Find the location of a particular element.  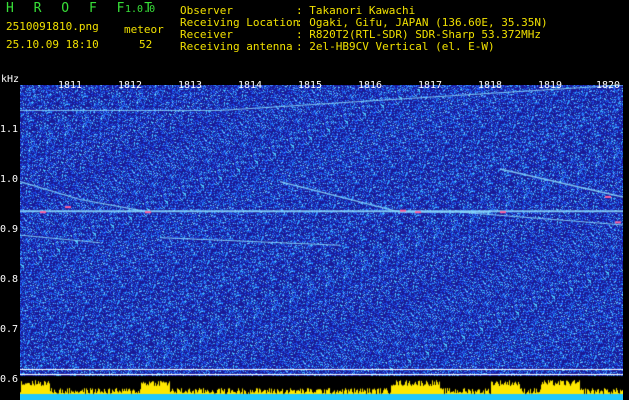

time-tick-label: 1817 is located at coordinates (430, 85).